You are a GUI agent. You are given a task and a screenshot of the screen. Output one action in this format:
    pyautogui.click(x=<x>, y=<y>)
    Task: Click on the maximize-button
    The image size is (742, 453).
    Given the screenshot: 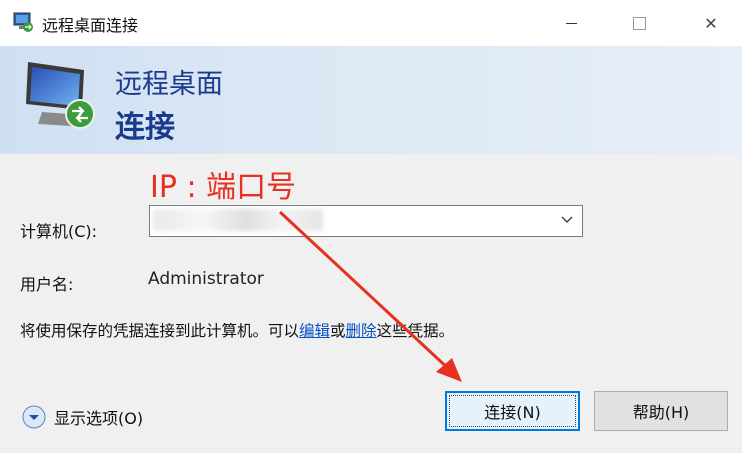 What is the action you would take?
    pyautogui.click(x=639, y=23)
    